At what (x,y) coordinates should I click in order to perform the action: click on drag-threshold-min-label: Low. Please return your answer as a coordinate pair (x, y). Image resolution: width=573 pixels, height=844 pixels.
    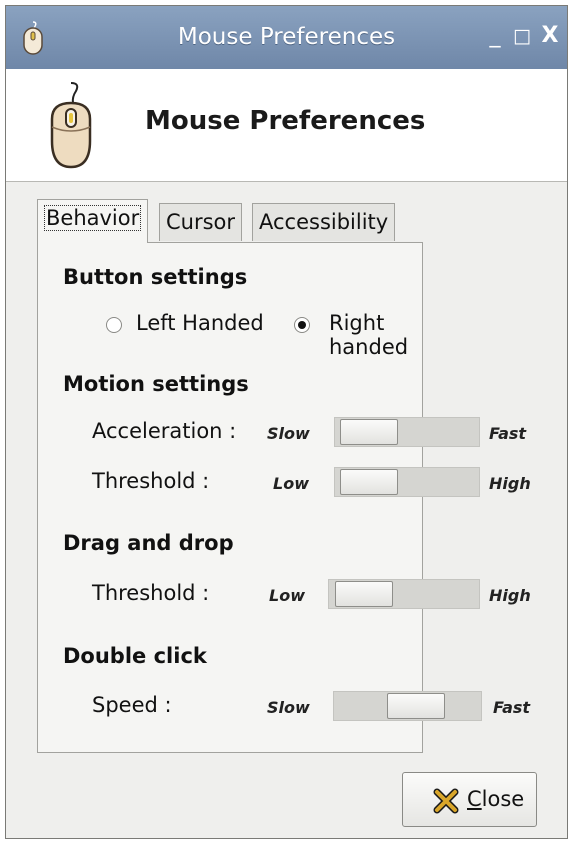
    Looking at the image, I should click on (287, 595).